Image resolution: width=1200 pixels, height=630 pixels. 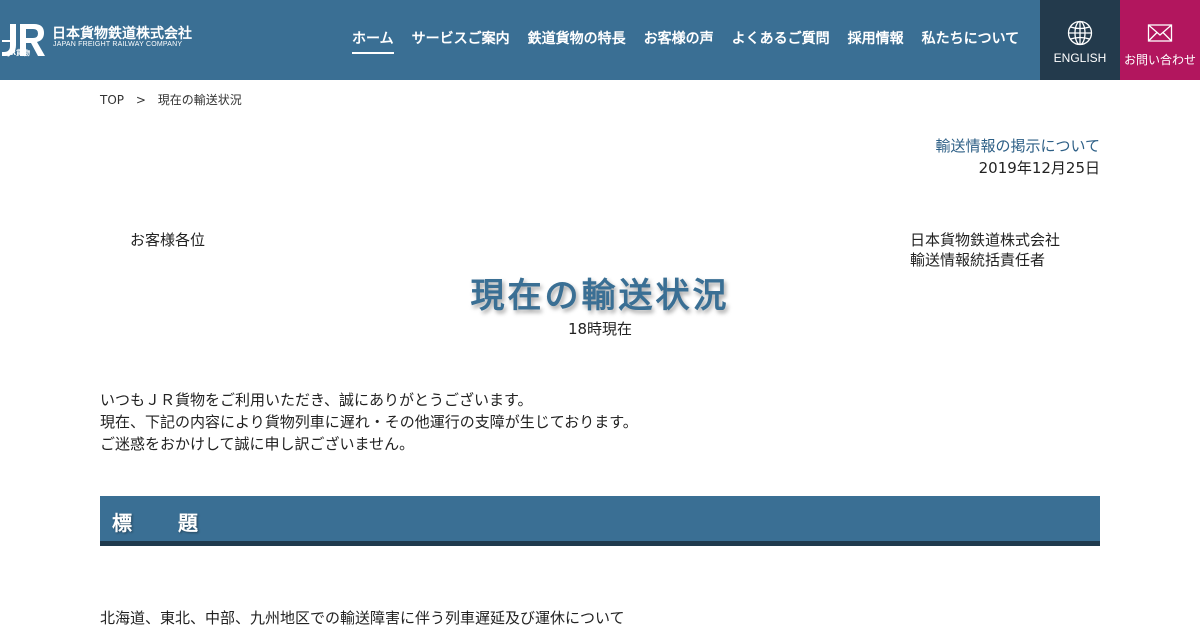 I want to click on nav-item-features: 鉄道貨物の特長, so click(x=577, y=40).